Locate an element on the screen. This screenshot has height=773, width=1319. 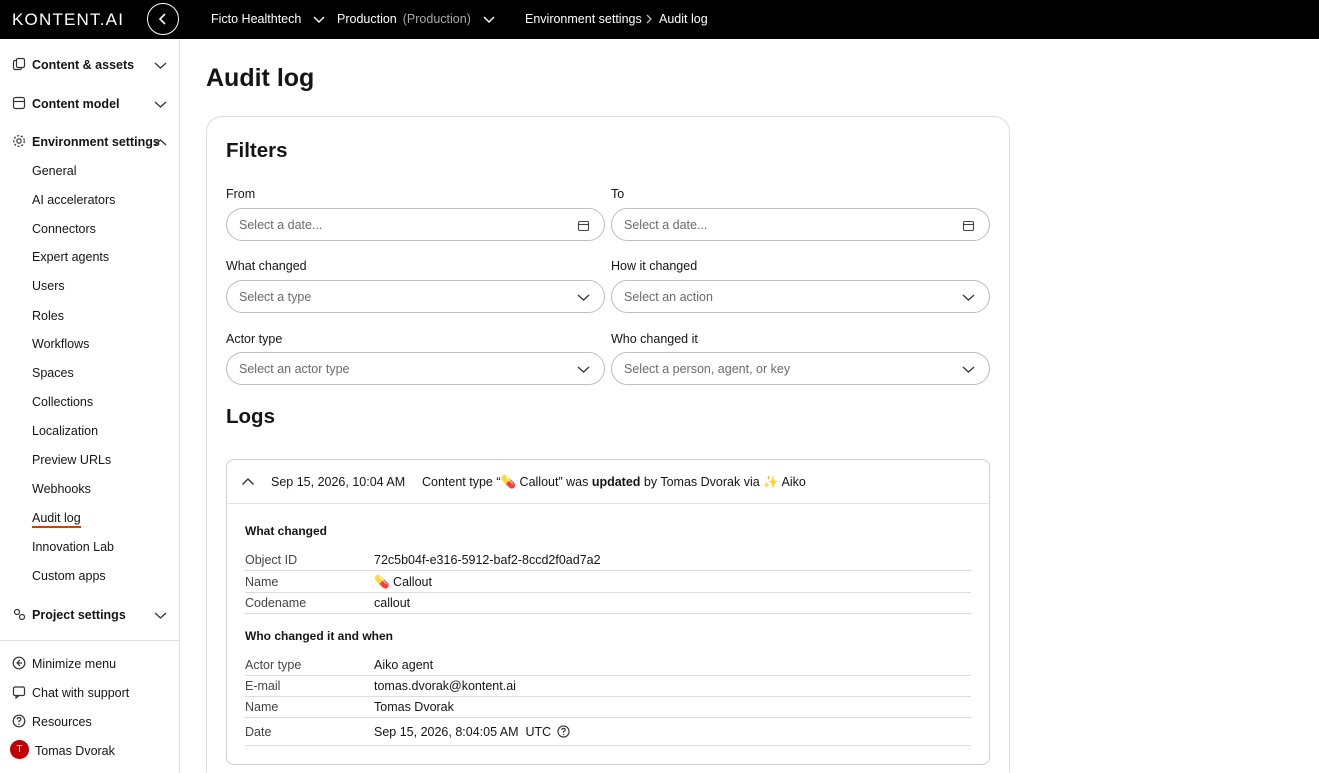
sidebar-item-general: General is located at coordinates (54, 171).